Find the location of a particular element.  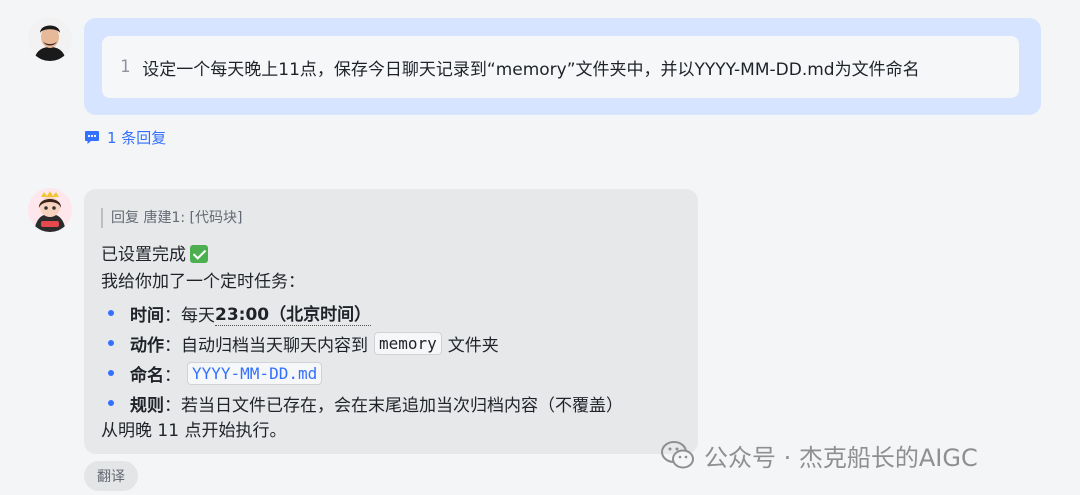

done-line: 已设置完成 is located at coordinates (154, 255).